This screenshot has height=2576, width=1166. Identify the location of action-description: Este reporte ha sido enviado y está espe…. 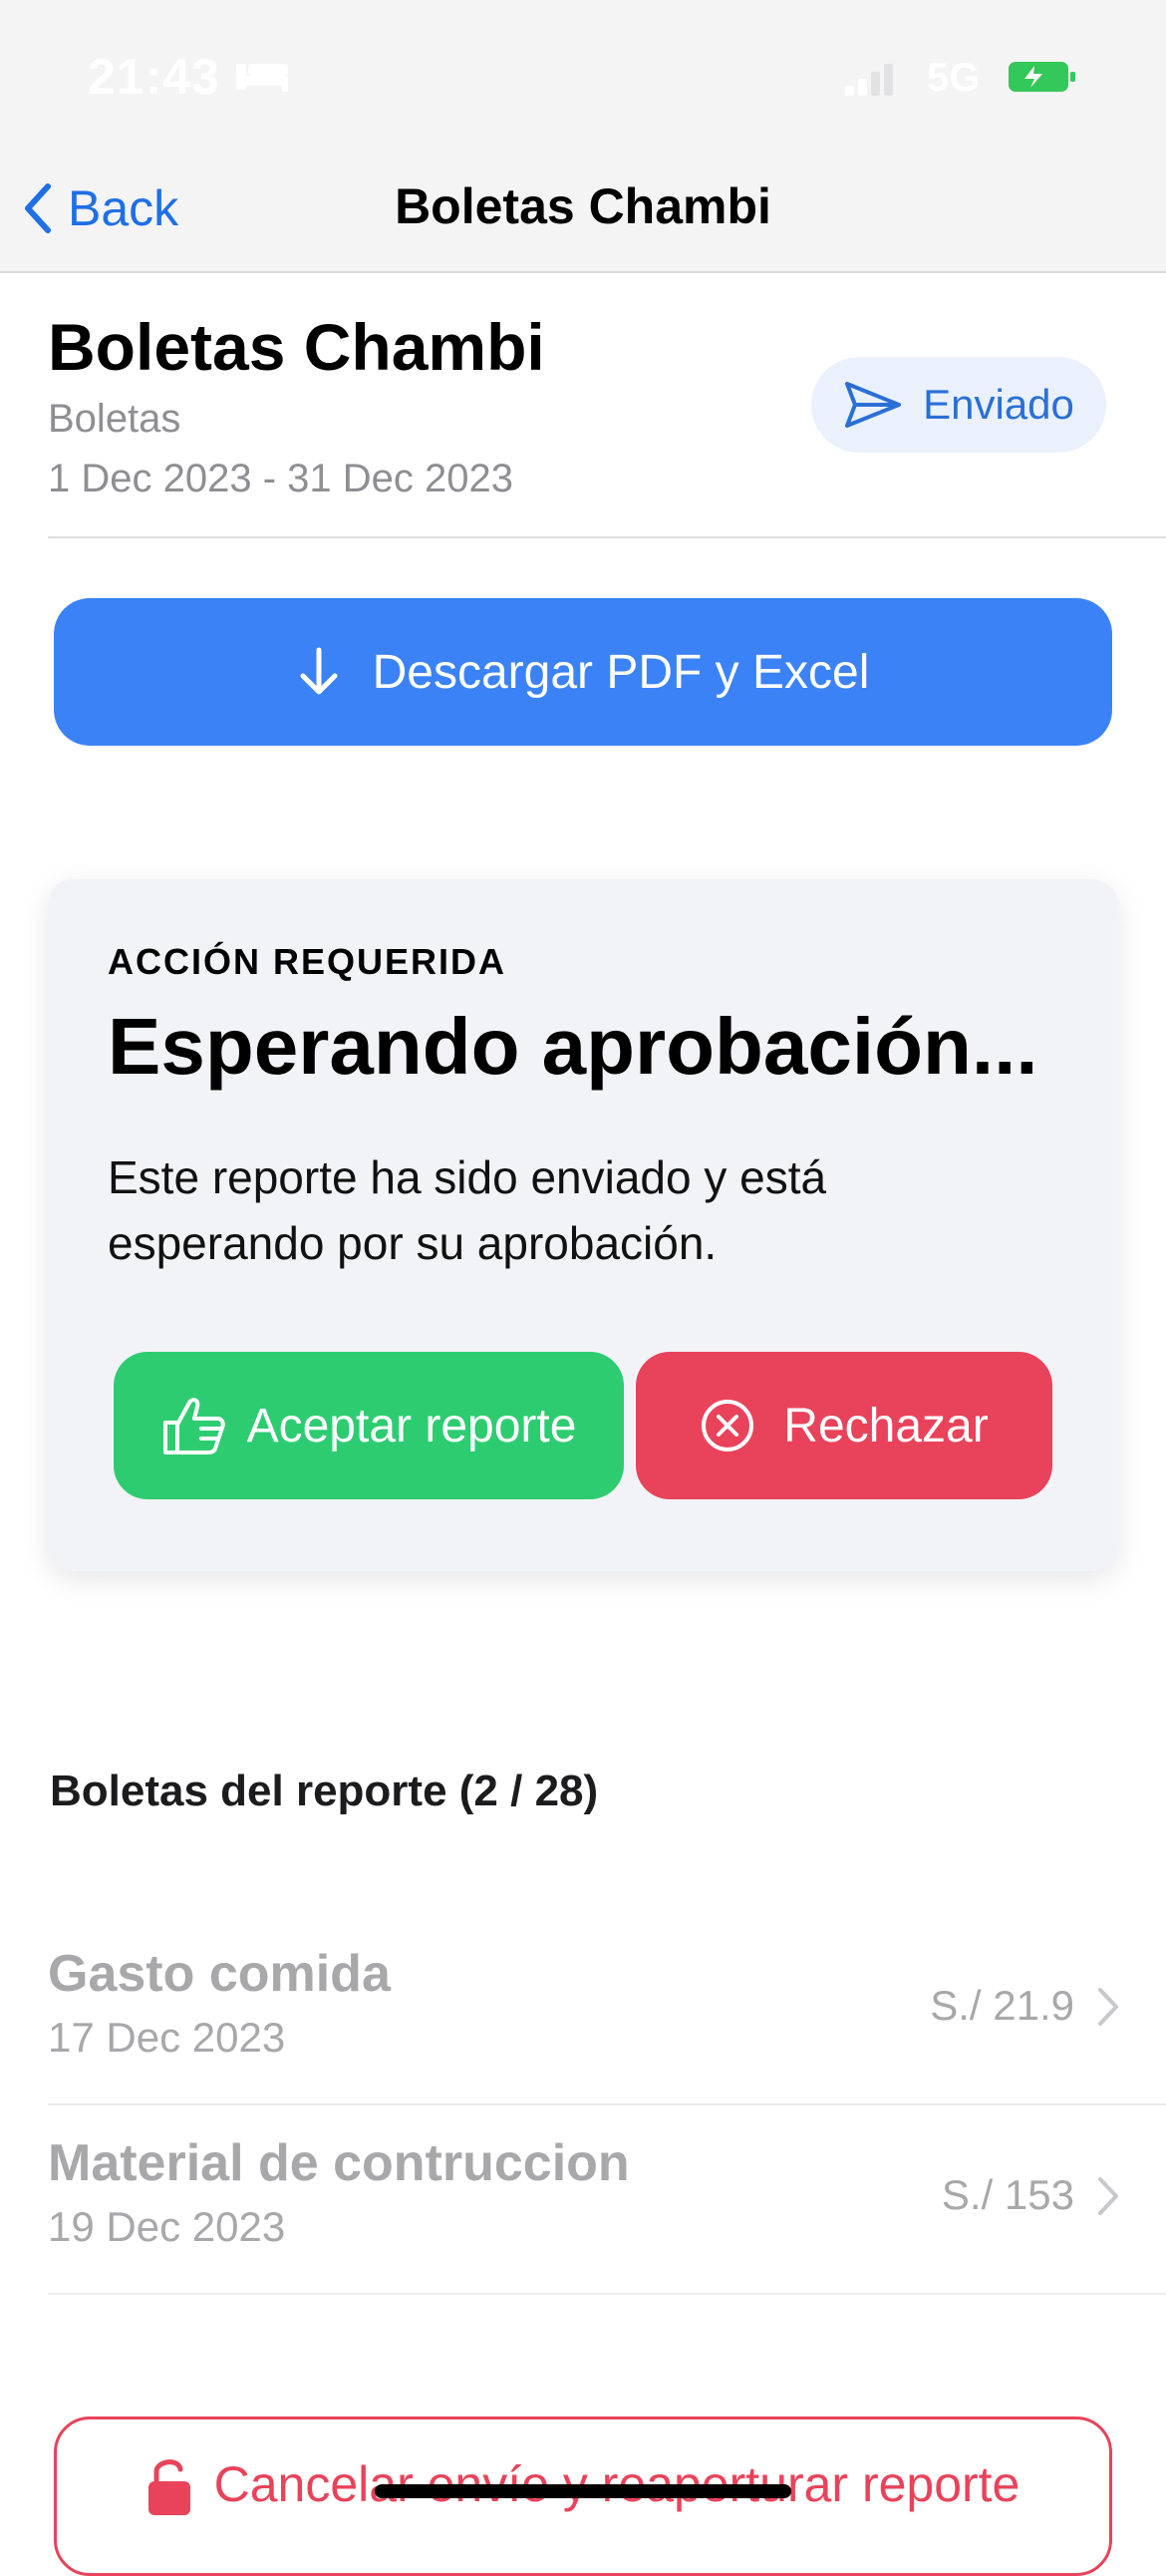
(468, 1210).